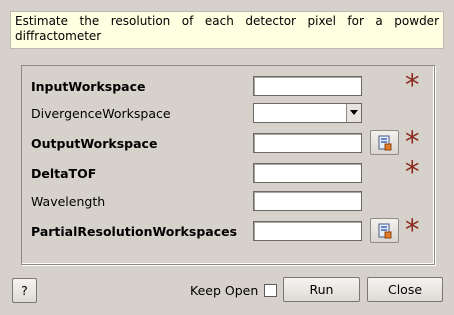 Image resolution: width=454 pixels, height=315 pixels. I want to click on row-wavelength: Wavelength, so click(228, 202).